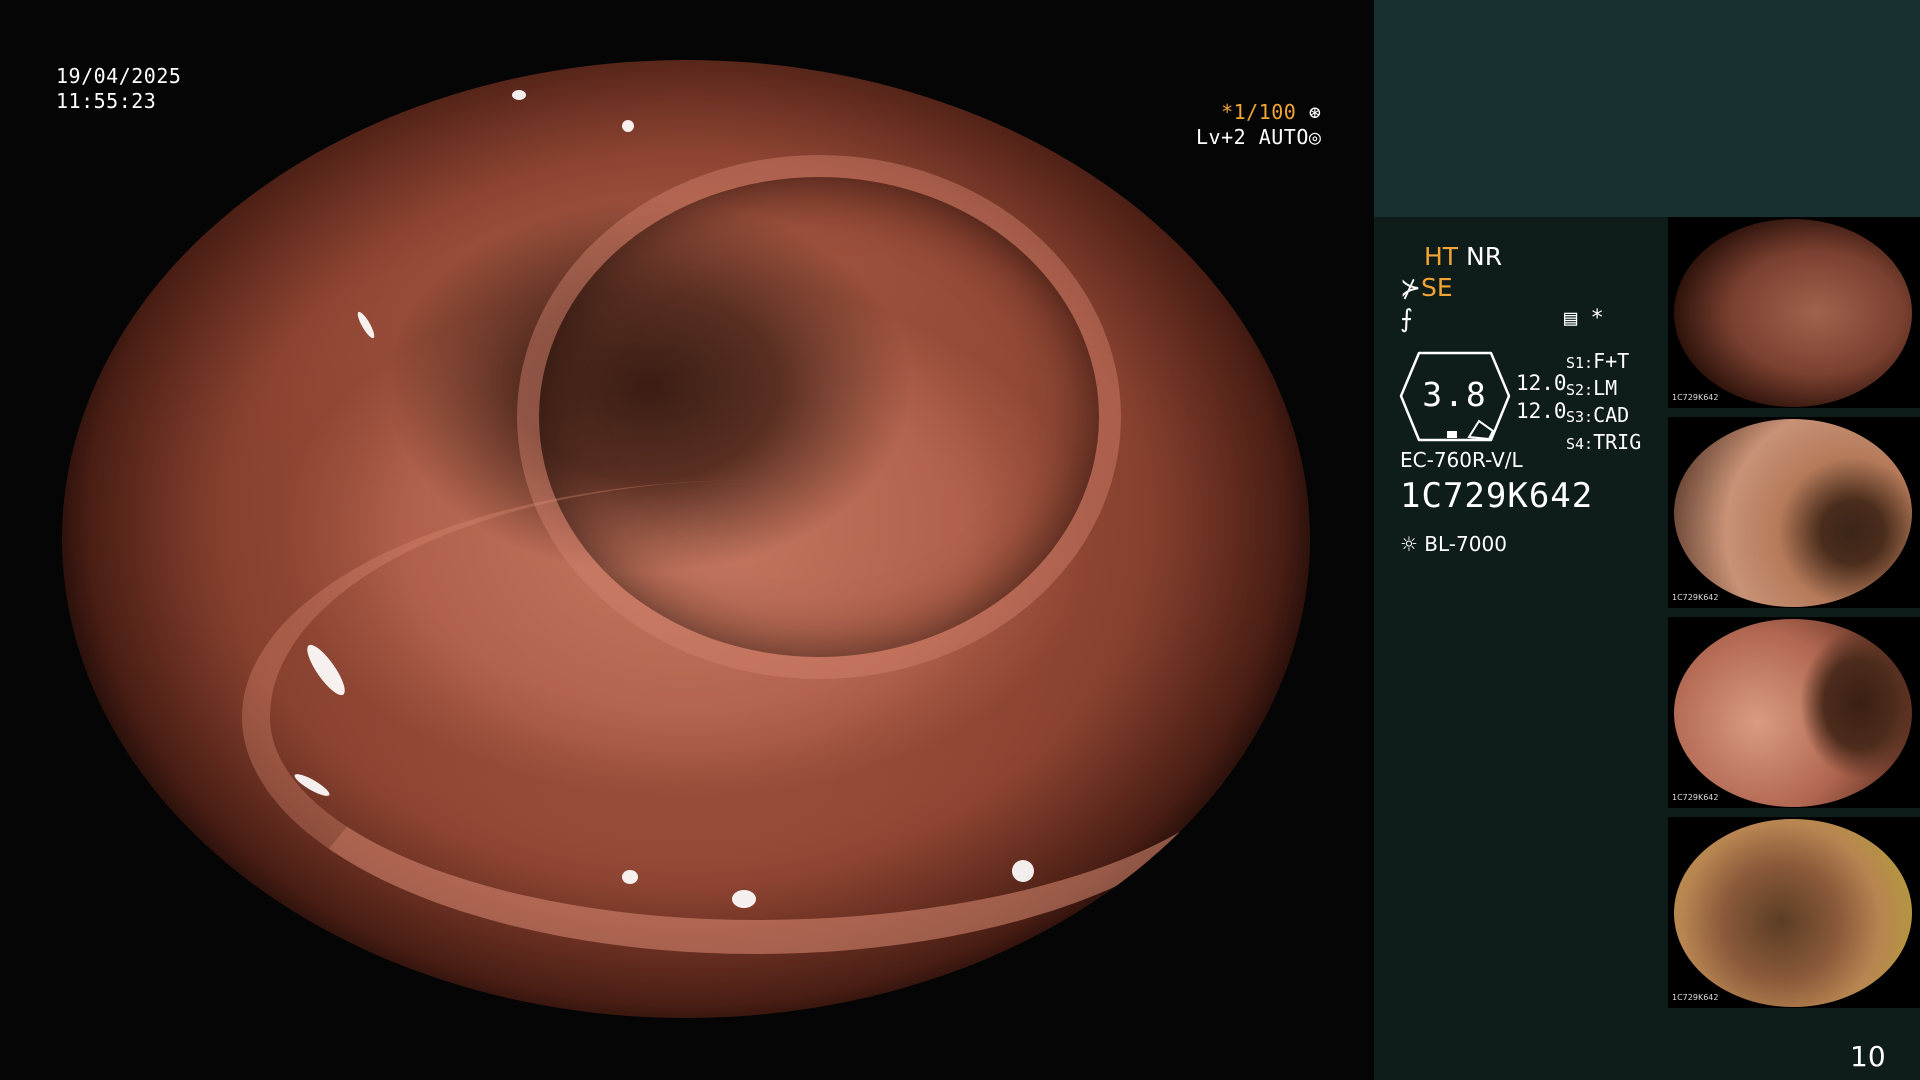 This screenshot has height=1080, width=1920. I want to click on thumbnail-2: 1C729K642, so click(1794, 512).